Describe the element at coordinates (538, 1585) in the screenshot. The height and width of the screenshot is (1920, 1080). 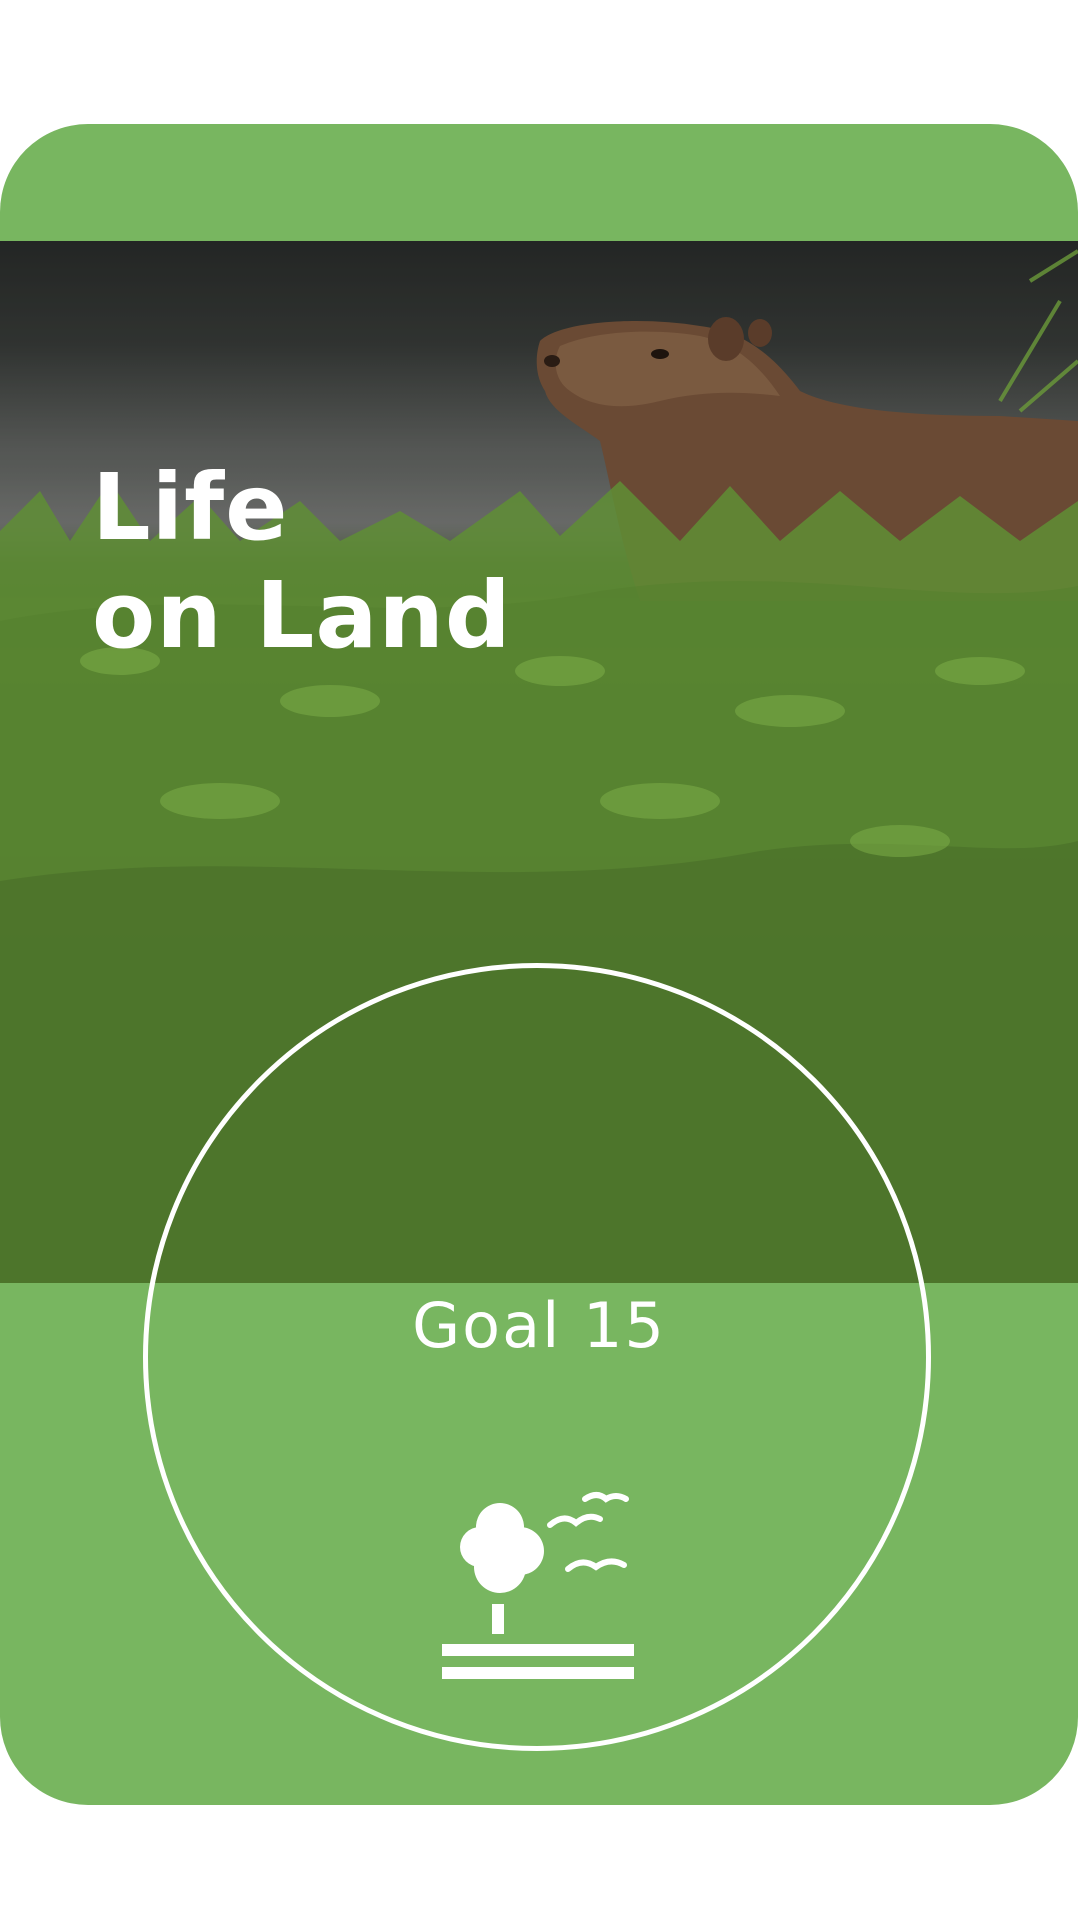
I see `tree-birds-icon` at that location.